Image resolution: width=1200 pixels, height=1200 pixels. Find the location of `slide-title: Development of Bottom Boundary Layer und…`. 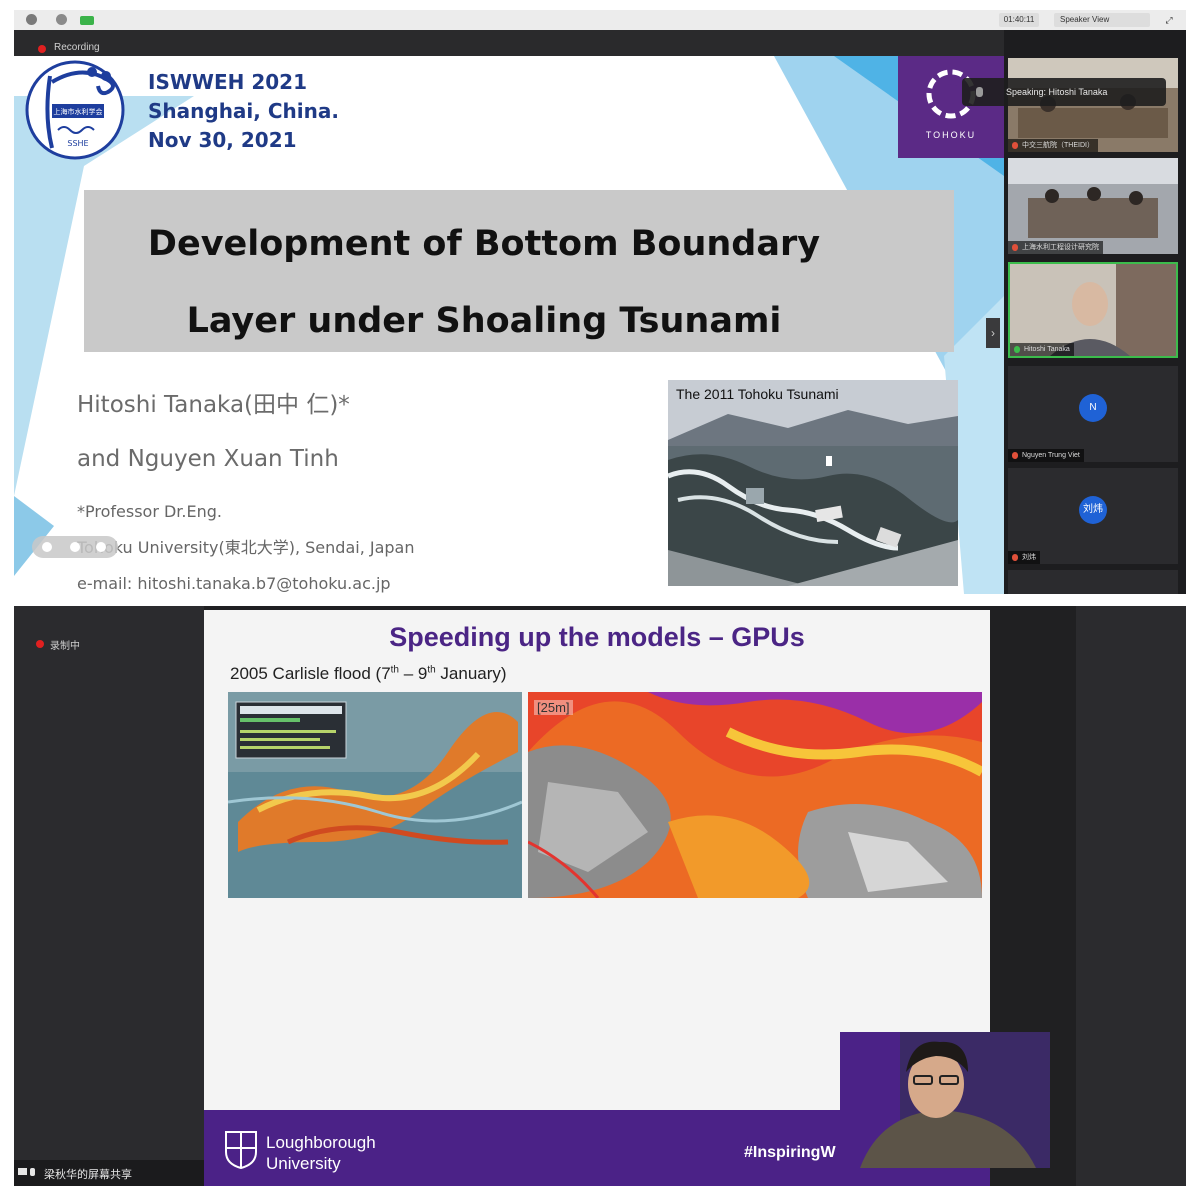

slide-title: Development of Bottom Boundary Layer und… is located at coordinates (484, 283).